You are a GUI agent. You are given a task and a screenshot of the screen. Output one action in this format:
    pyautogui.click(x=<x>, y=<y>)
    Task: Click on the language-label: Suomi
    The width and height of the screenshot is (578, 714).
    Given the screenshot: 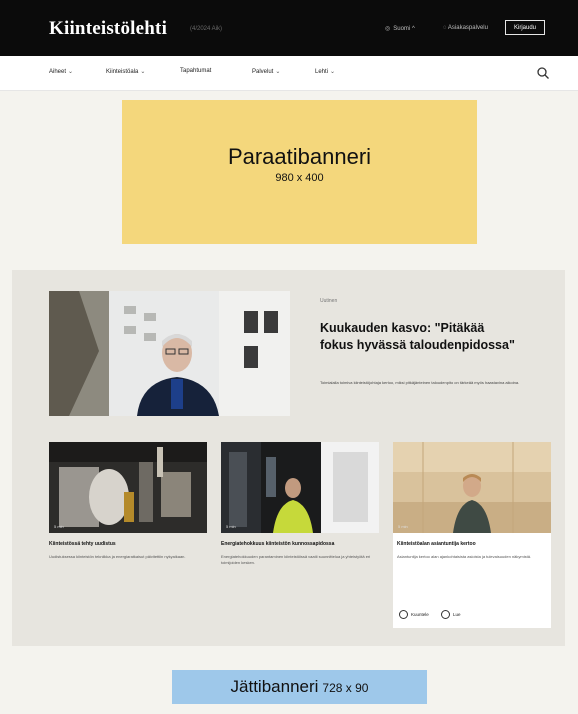 What is the action you would take?
    pyautogui.click(x=402, y=29)
    